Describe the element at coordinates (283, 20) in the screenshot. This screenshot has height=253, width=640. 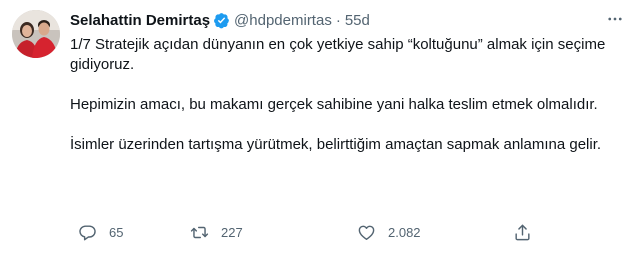
I see `author-handle: @hdpdemirtas` at that location.